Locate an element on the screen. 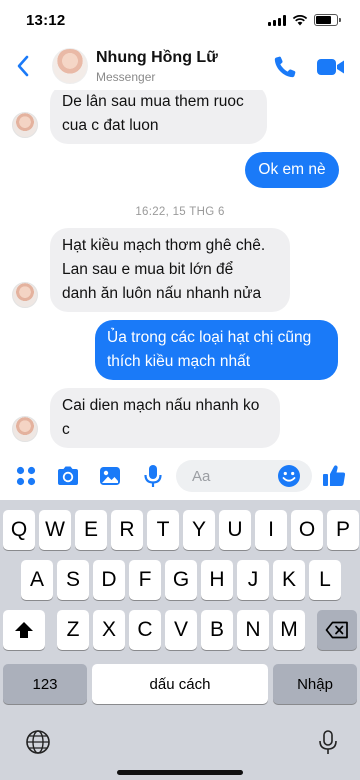 The width and height of the screenshot is (360, 780). dictation-mic-icon is located at coordinates (328, 742).